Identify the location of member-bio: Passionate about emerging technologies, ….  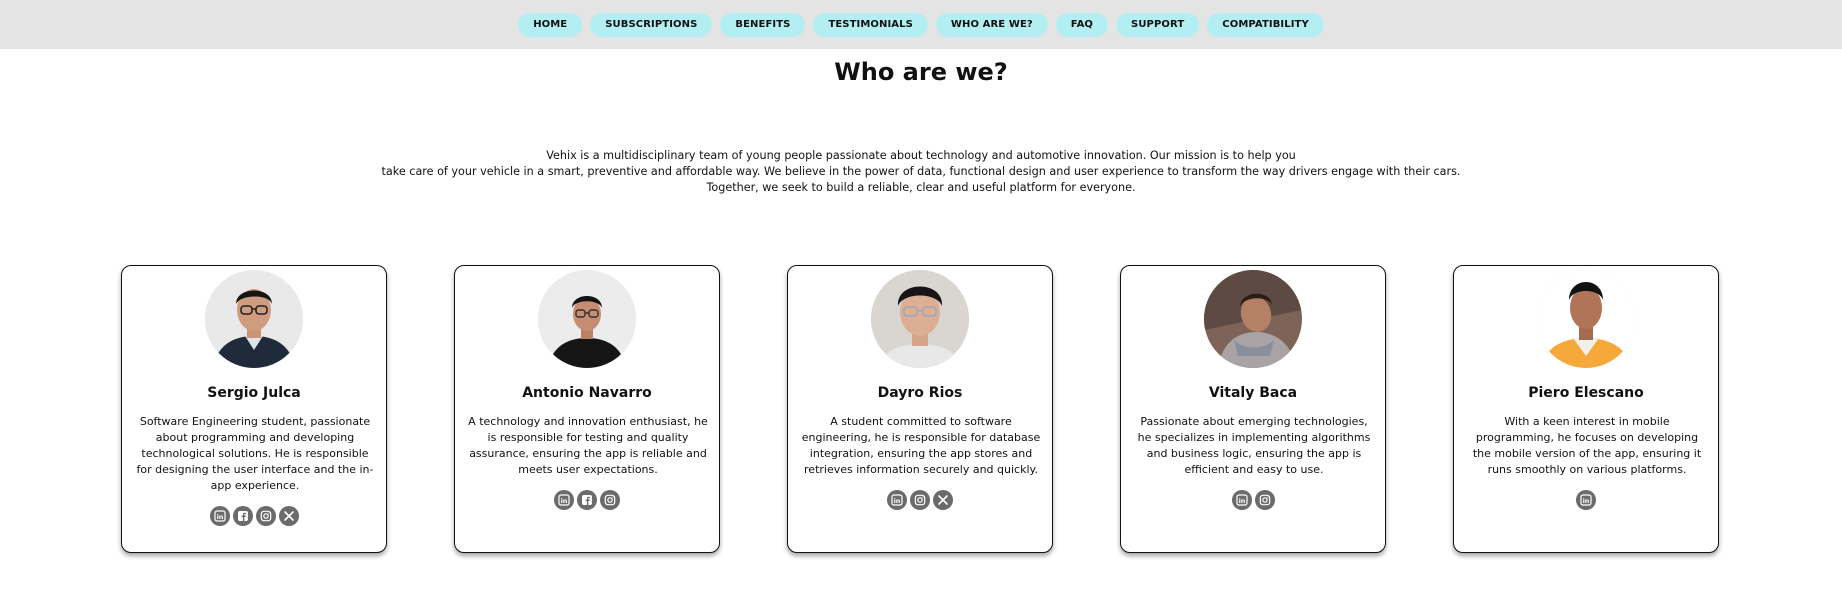
(1254, 445).